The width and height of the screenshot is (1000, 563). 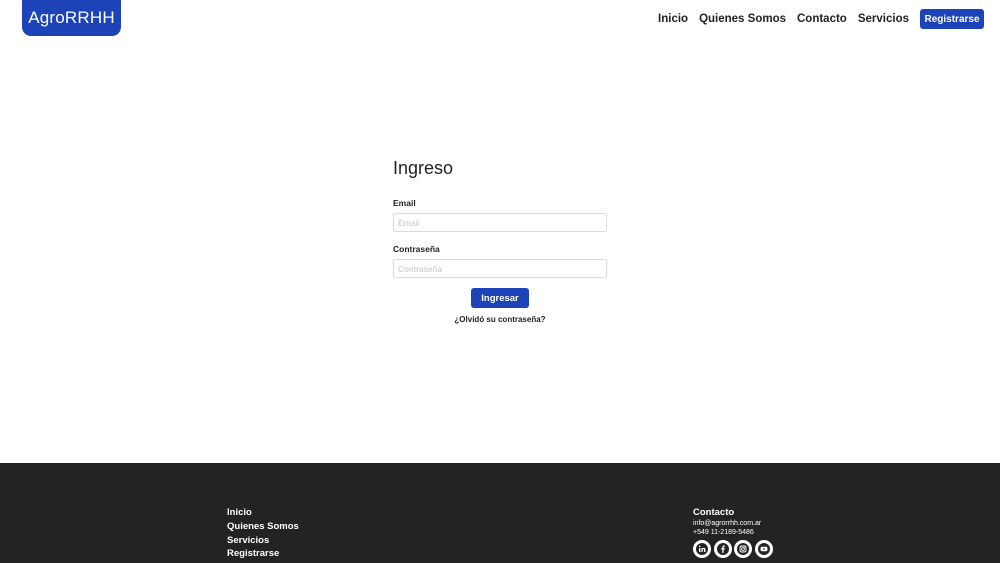 What do you see at coordinates (404, 203) in the screenshot?
I see `email-label: Email` at bounding box center [404, 203].